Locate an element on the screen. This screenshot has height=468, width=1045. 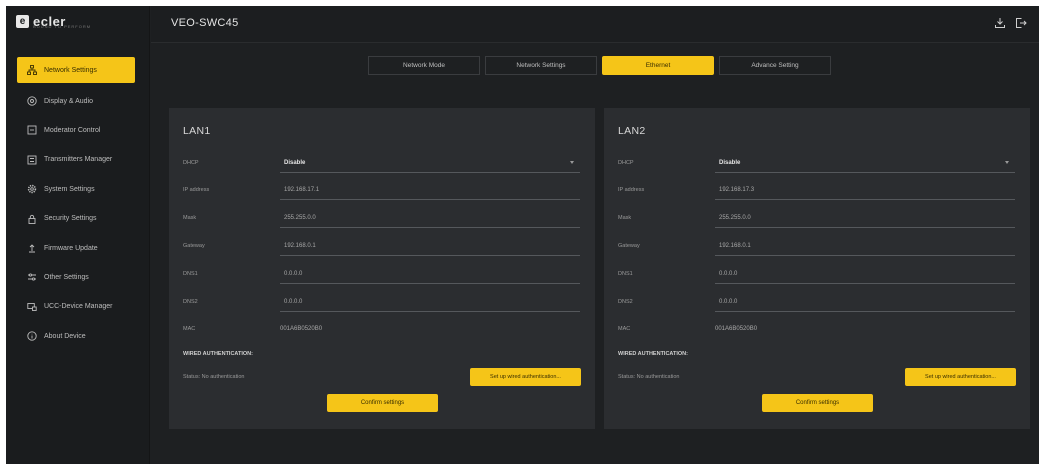
sidebar-item-label: Transmitters Manager is located at coordinates (78, 160).